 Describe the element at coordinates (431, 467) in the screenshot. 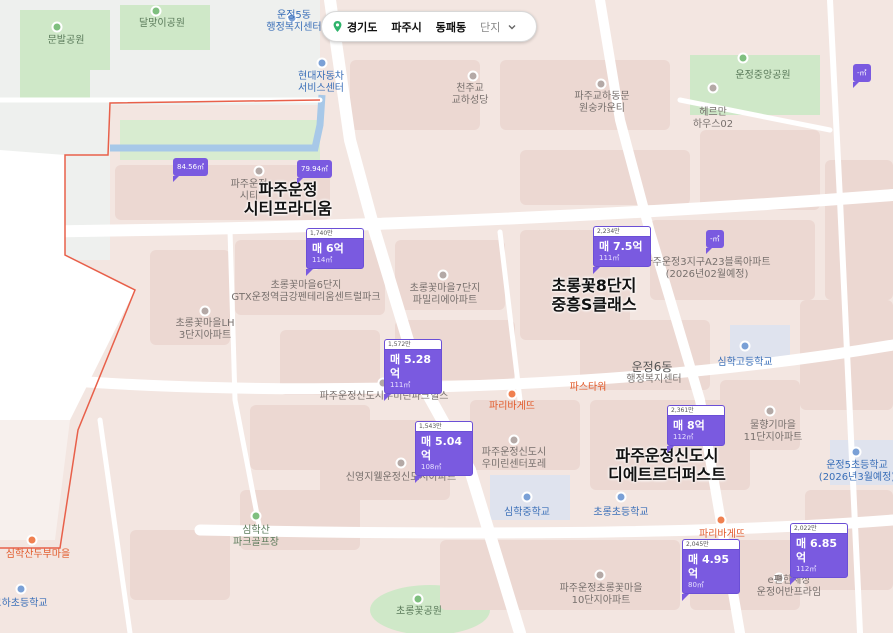

I see `unit-area: 108㎡` at that location.